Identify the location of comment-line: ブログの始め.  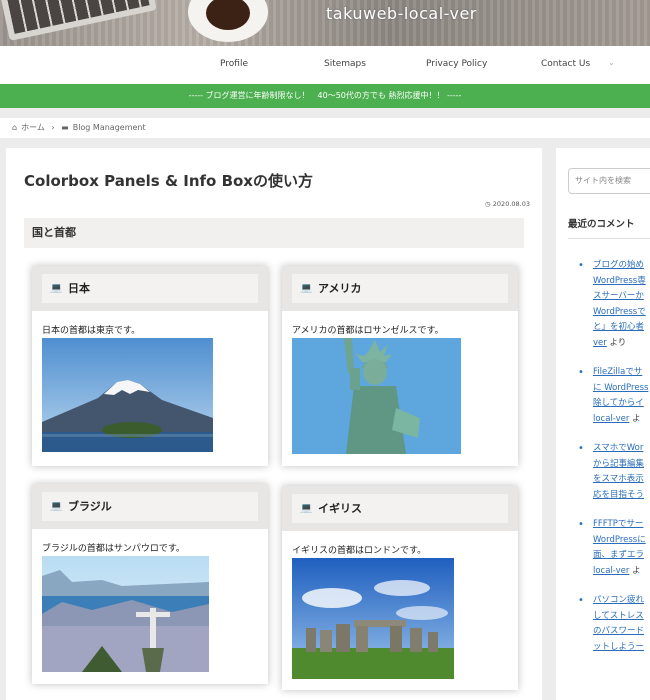
(619, 265).